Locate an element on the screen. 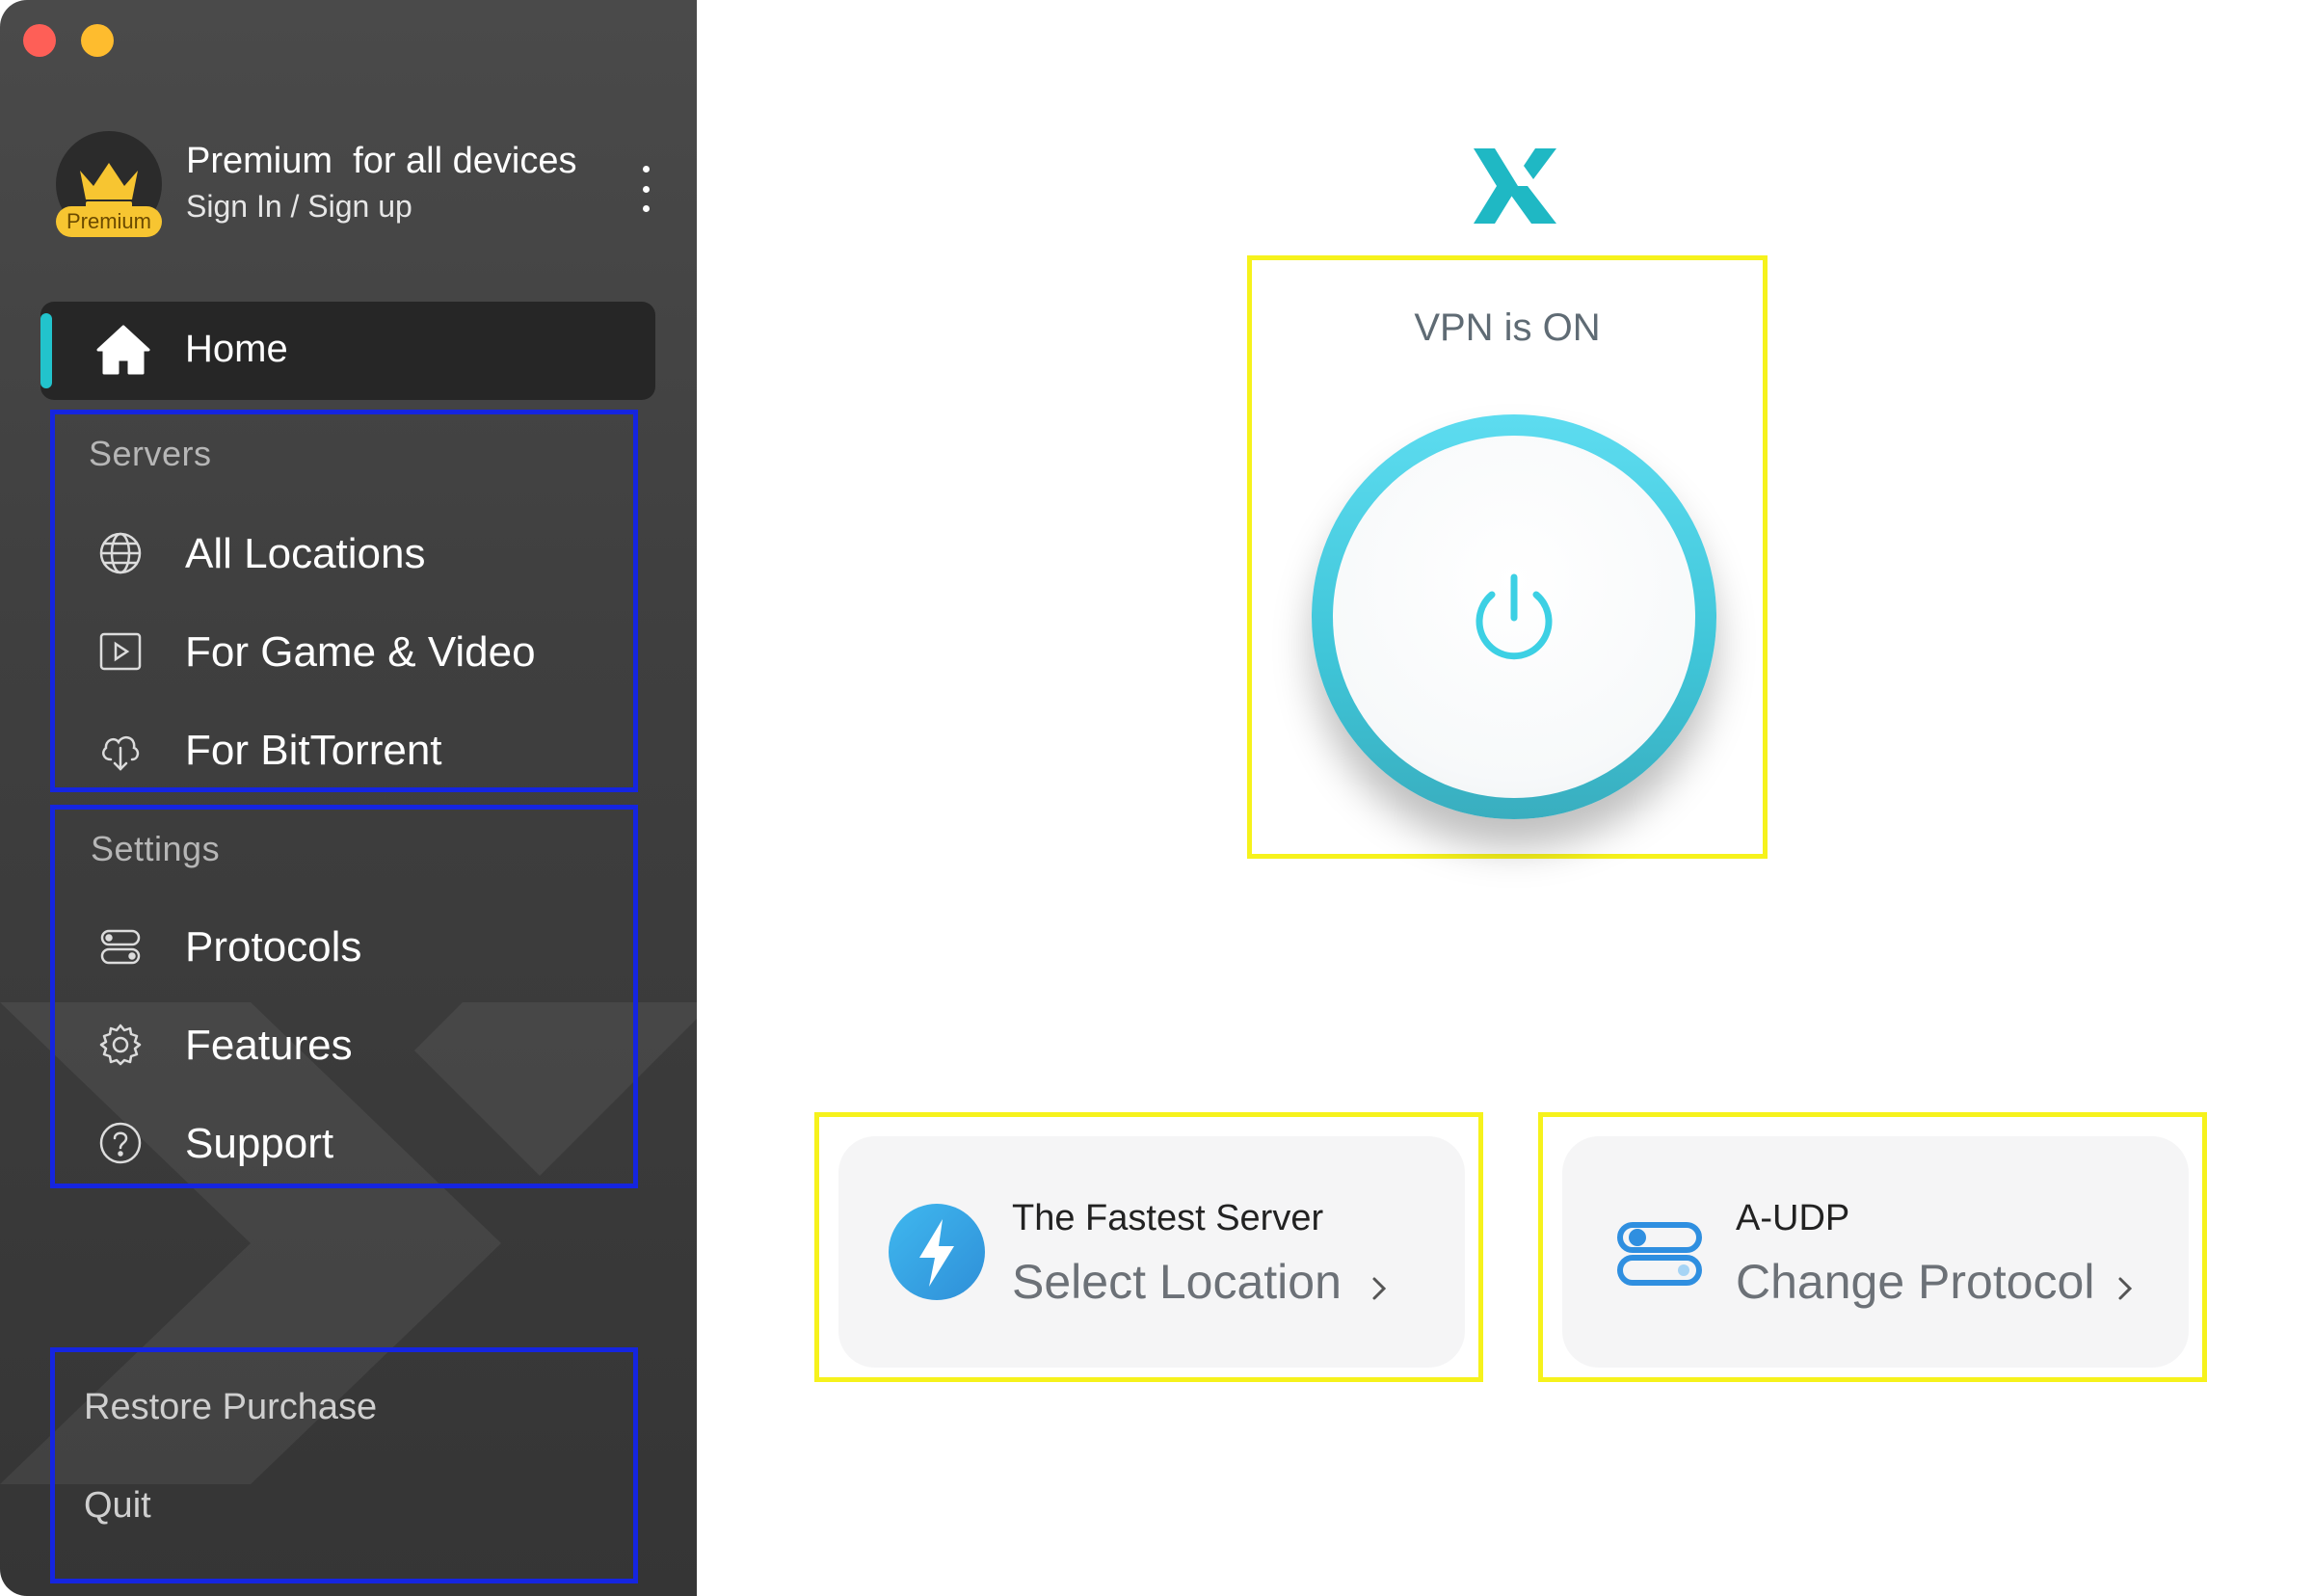 Image resolution: width=2313 pixels, height=1596 pixels. server-card-highlight: The Fastest Server Select Location is located at coordinates (1148, 1247).